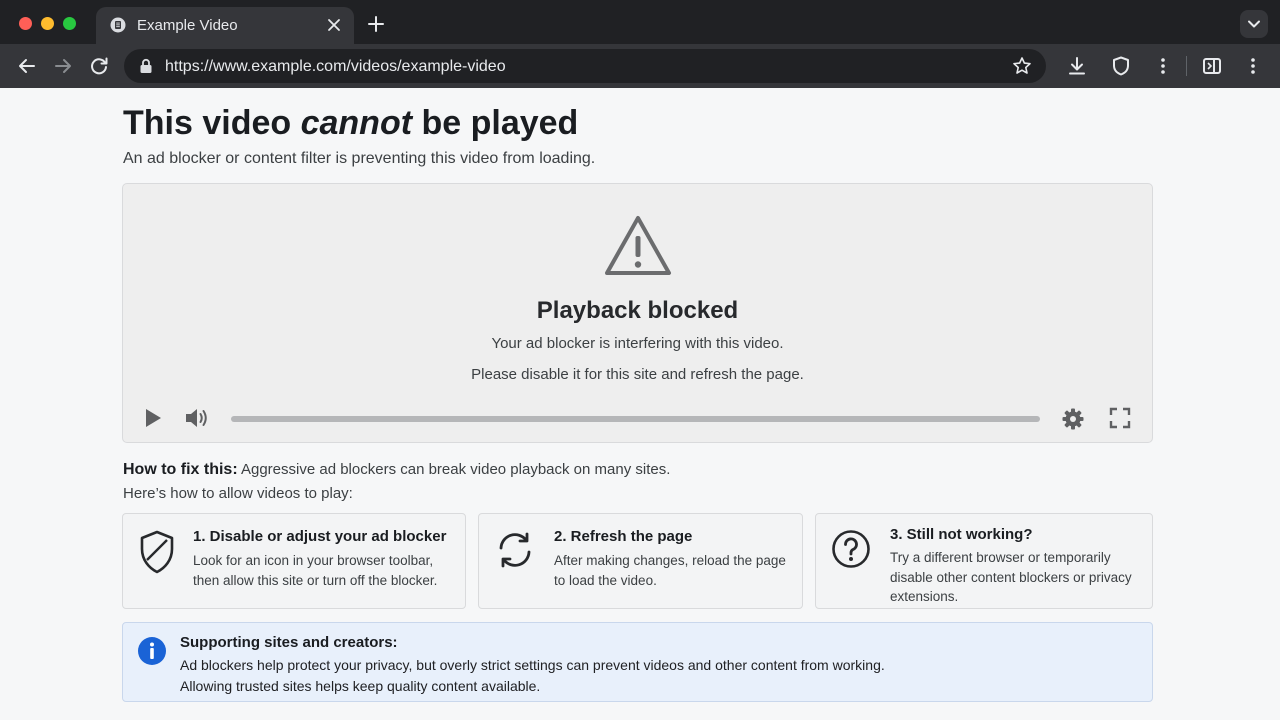 The width and height of the screenshot is (1280, 720). Describe the element at coordinates (1186, 66) in the screenshot. I see `toolbar-divider` at that location.